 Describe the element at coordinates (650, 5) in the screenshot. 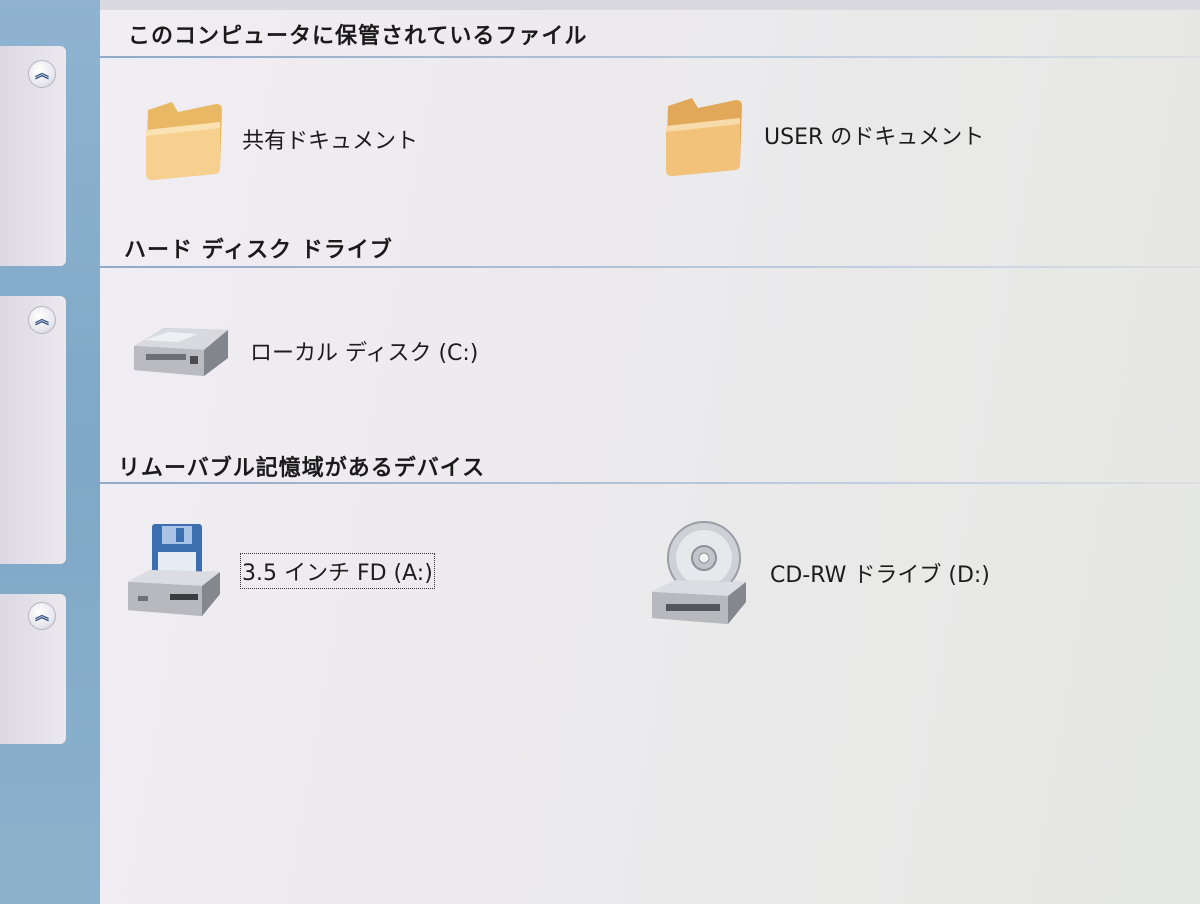

I see `top-divider` at that location.